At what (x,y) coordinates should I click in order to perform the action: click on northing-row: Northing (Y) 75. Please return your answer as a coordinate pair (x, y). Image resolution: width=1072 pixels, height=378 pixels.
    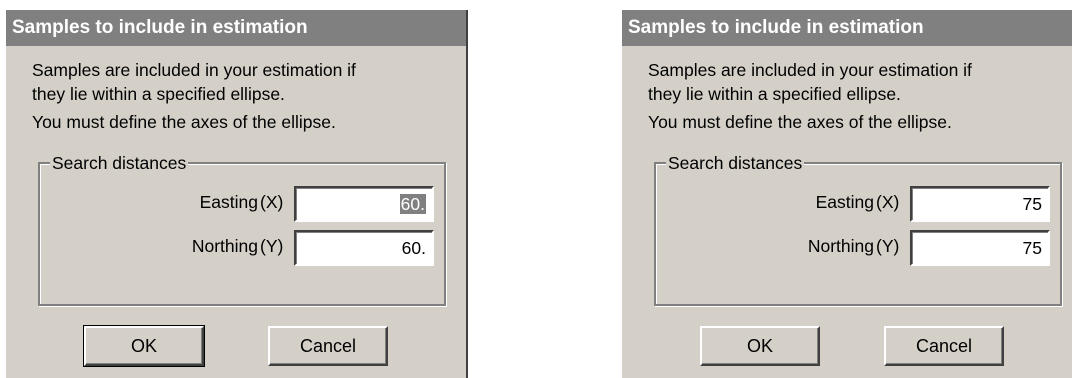
    Looking at the image, I should click on (858, 248).